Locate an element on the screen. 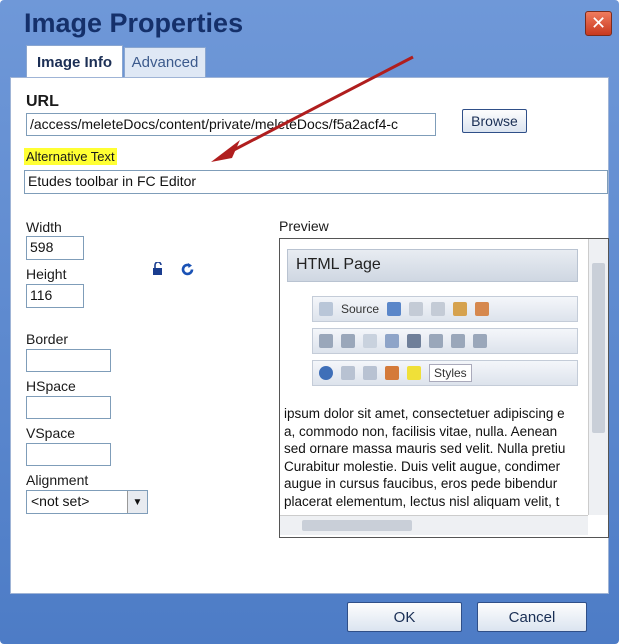 This screenshot has width=619, height=644. hspace-input is located at coordinates (68, 407).